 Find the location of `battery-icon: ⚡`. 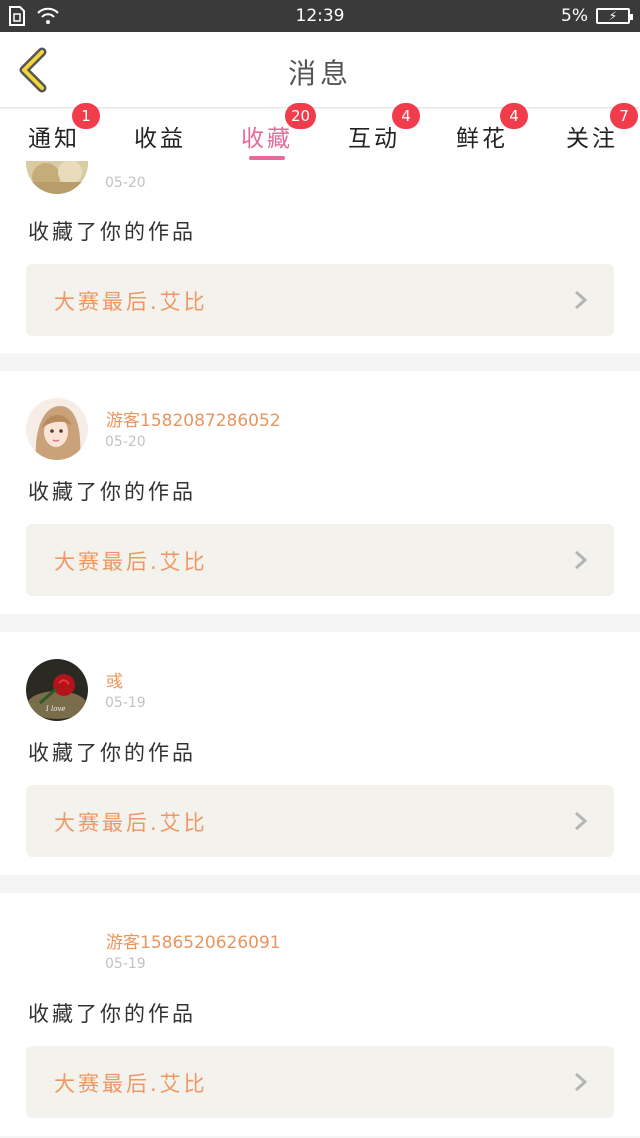

battery-icon: ⚡ is located at coordinates (614, 16).